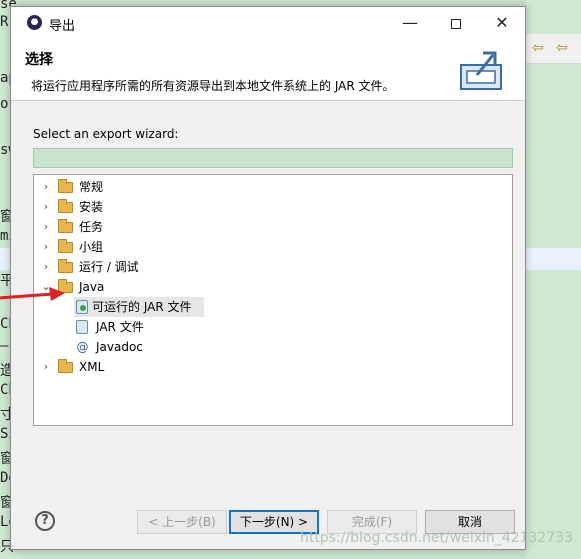 The width and height of the screenshot is (581, 559). What do you see at coordinates (553, 279) in the screenshot?
I see `background-panel` at bounding box center [553, 279].